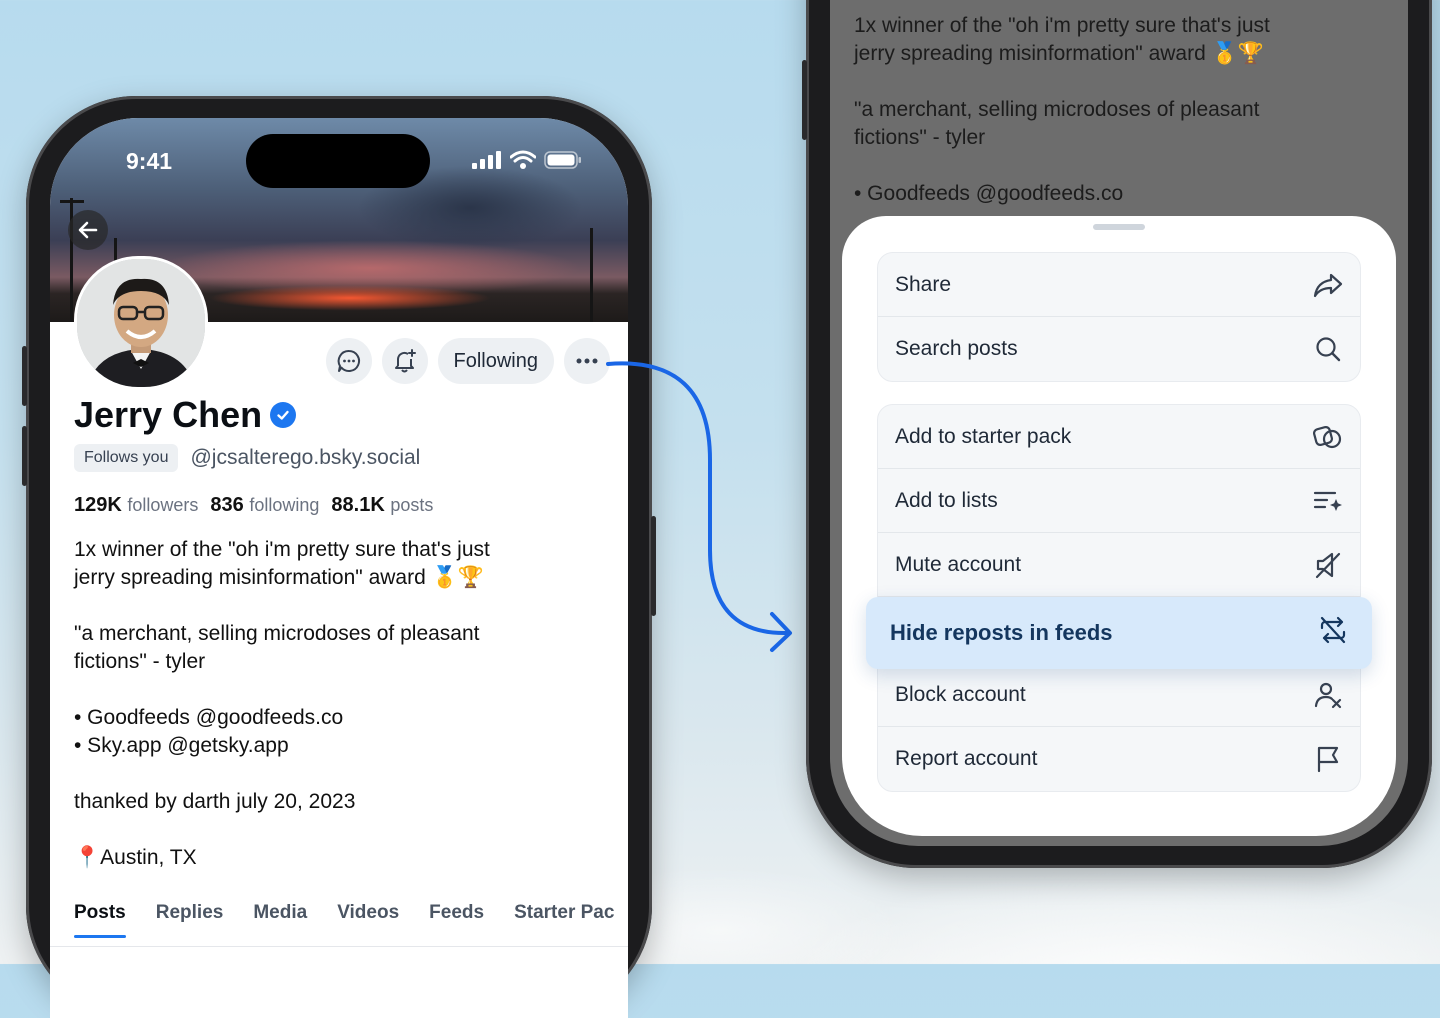 The width and height of the screenshot is (1440, 1018). What do you see at coordinates (989, 193) in the screenshot?
I see `bio-paragraph: • Goodfeeds @goodfeeds.co` at bounding box center [989, 193].